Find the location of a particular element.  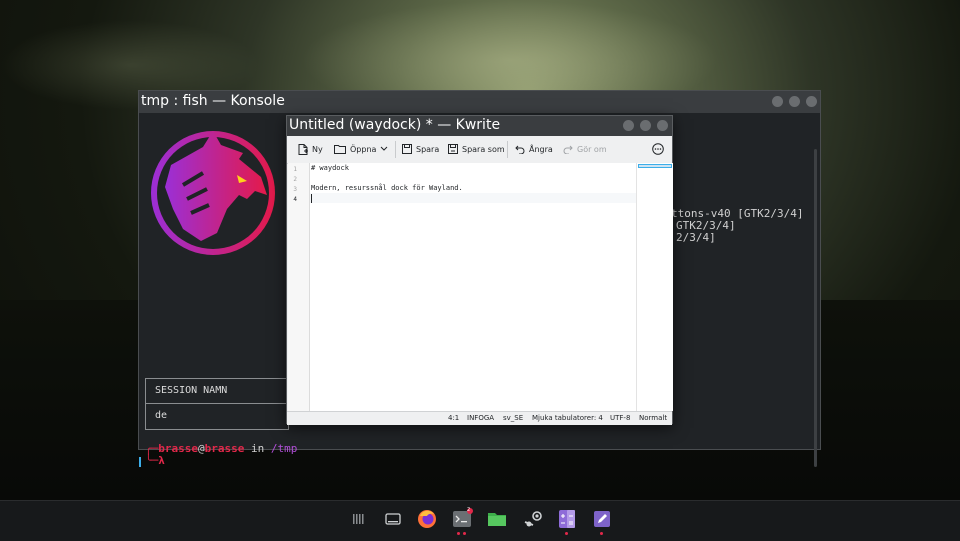

konsole-close-button is located at coordinates (811, 101).